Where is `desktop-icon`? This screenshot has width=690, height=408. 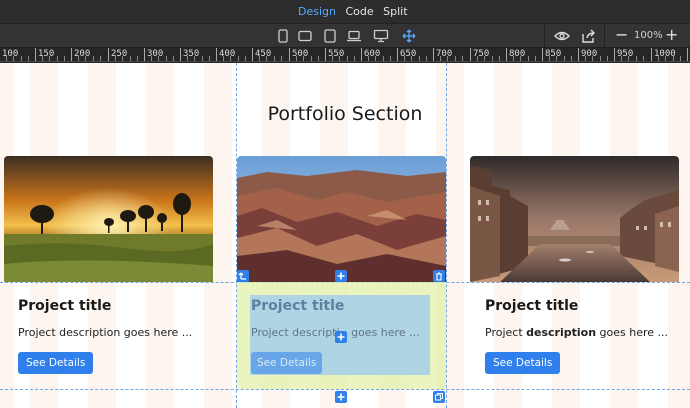 desktop-icon is located at coordinates (381, 36).